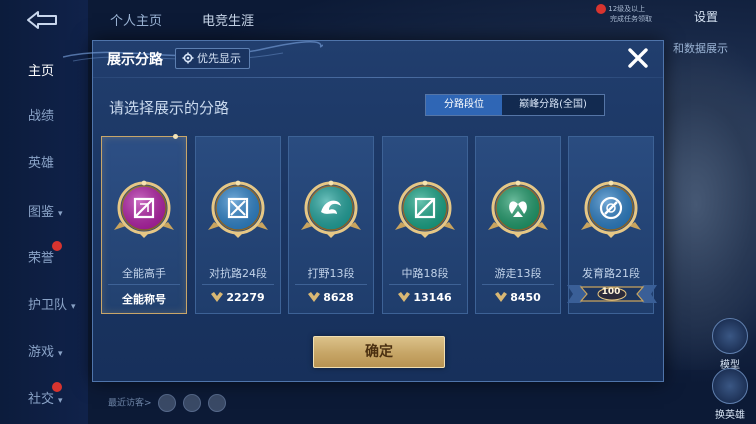 Image resolution: width=756 pixels, height=424 pixels. I want to click on tab-esports: 电竞生涯, so click(228, 19).